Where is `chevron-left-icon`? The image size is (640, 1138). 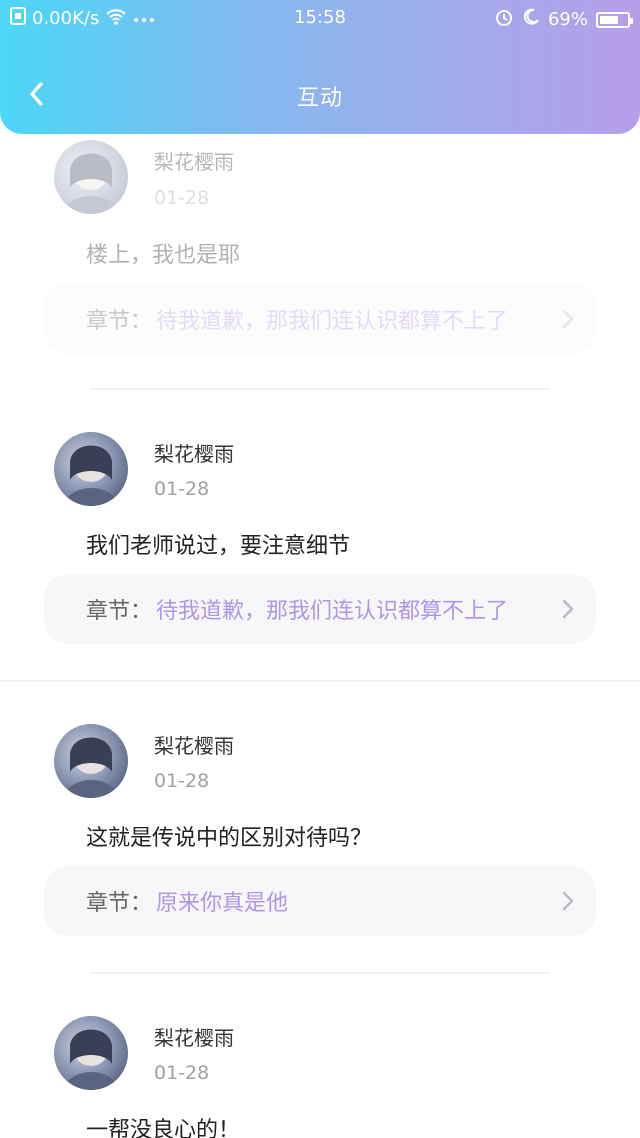 chevron-left-icon is located at coordinates (36, 96).